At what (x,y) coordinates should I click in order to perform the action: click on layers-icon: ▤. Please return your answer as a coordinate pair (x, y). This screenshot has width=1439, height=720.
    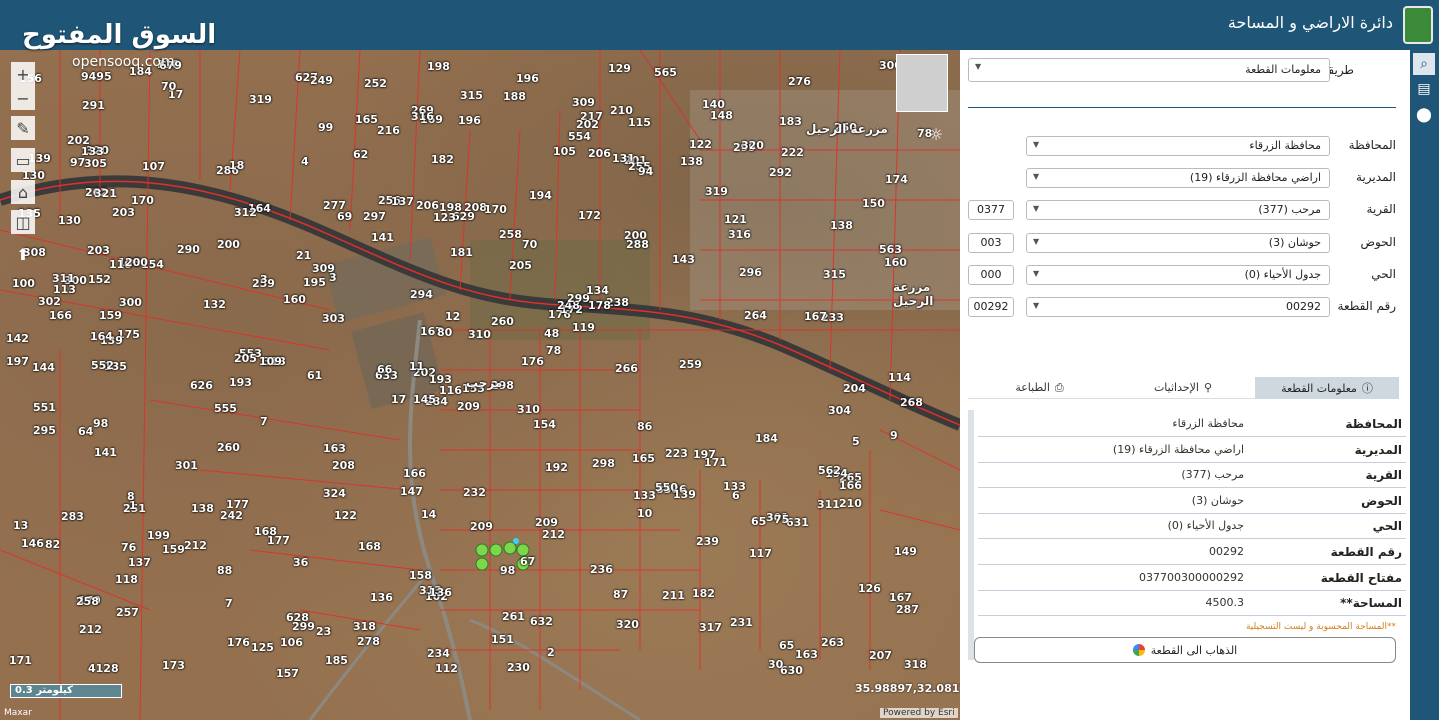
    Looking at the image, I should click on (1424, 89).